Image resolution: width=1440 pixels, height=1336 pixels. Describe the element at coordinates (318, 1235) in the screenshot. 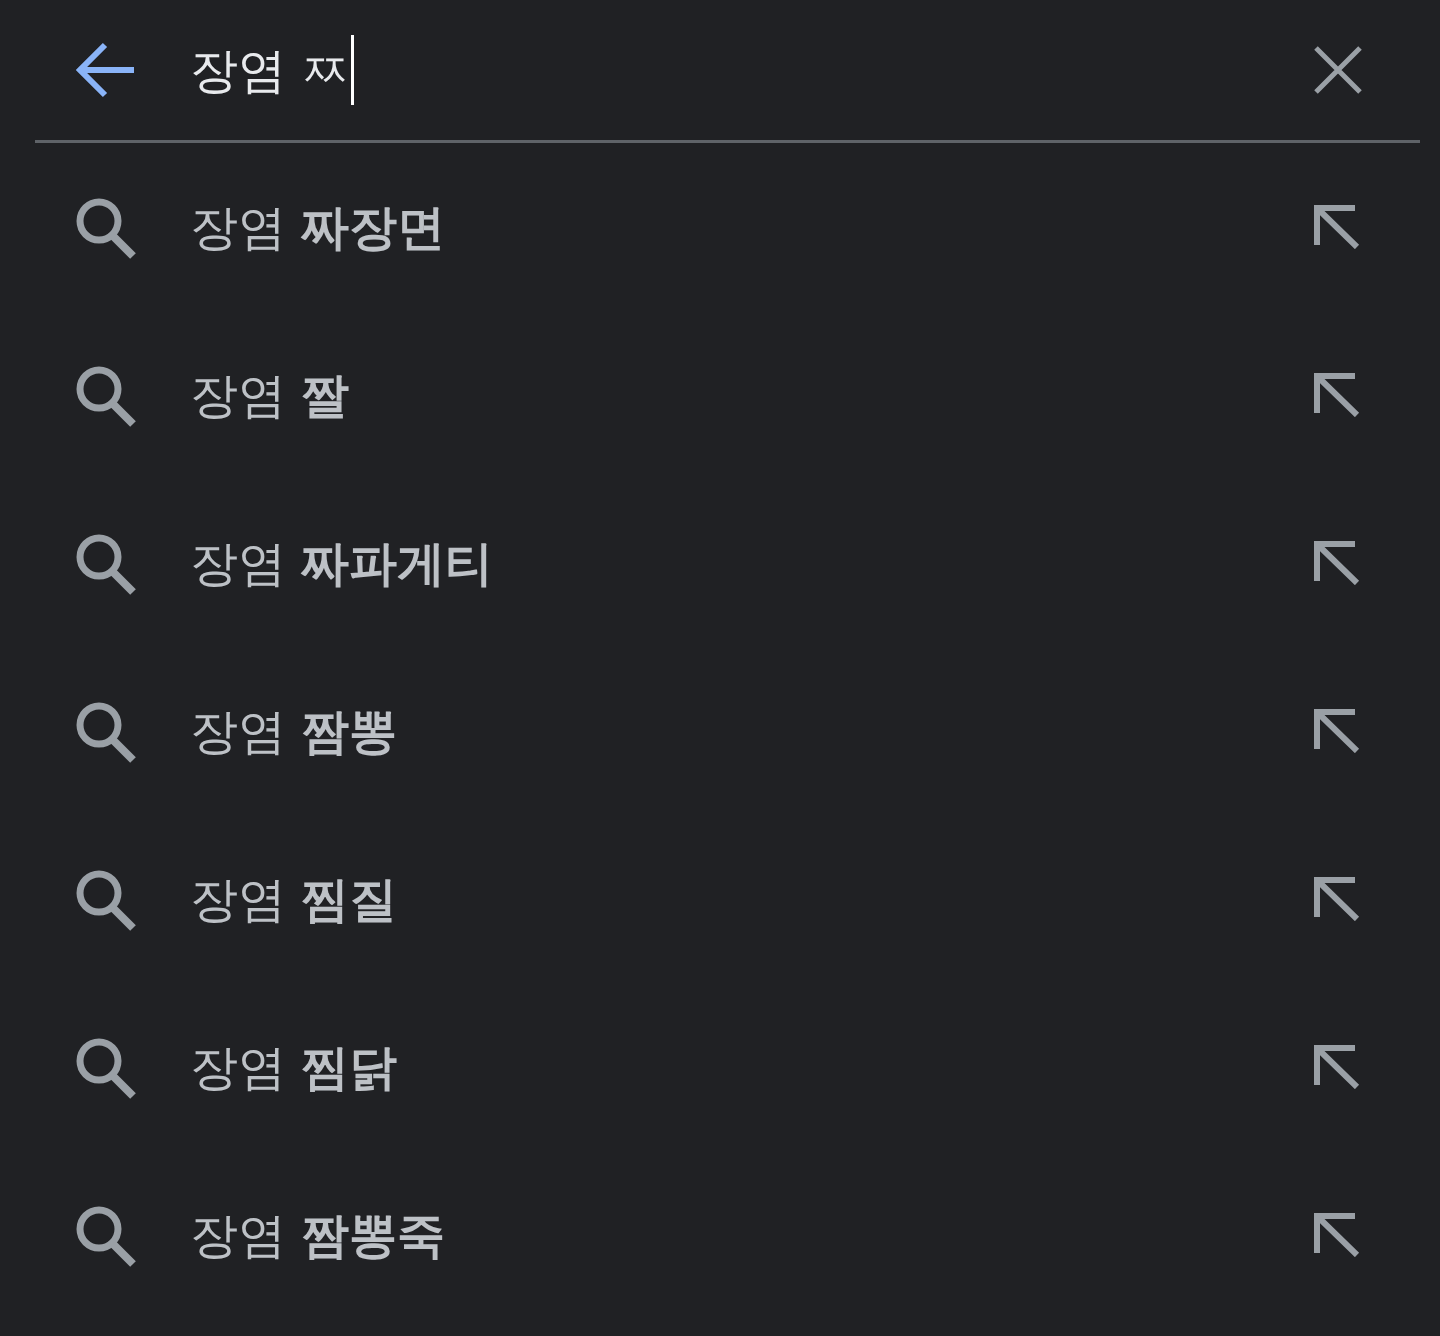

I see `suggestion-text: 장염 짬뽕죽` at that location.